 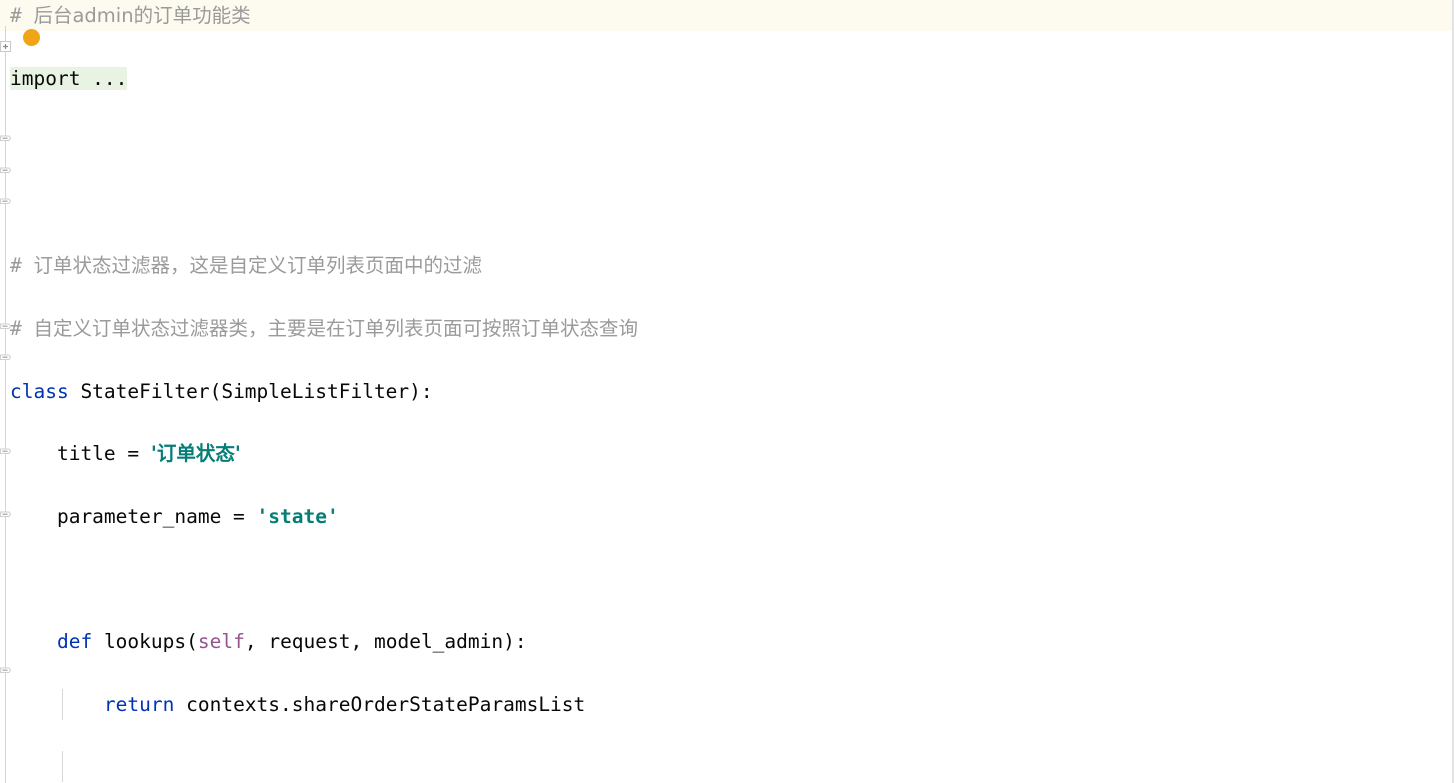 I want to click on code-line: class StateFilter(SimpleListFilter):, so click(x=726, y=391).